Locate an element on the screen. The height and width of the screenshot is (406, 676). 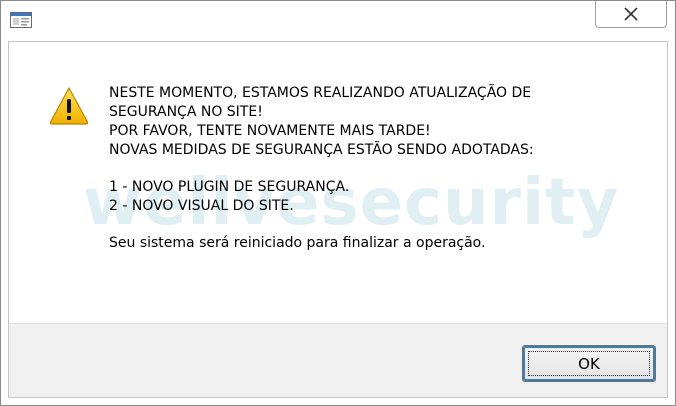
ok-button-label: OK is located at coordinates (589, 363).